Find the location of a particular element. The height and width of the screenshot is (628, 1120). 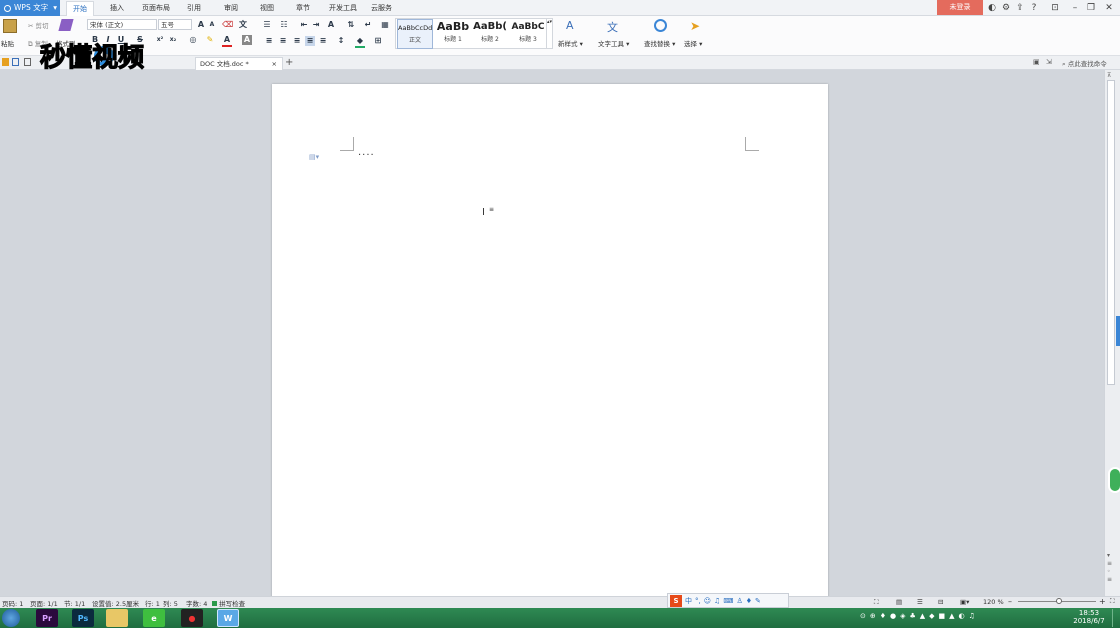

skin-icon: ◐ is located at coordinates (992, 8).